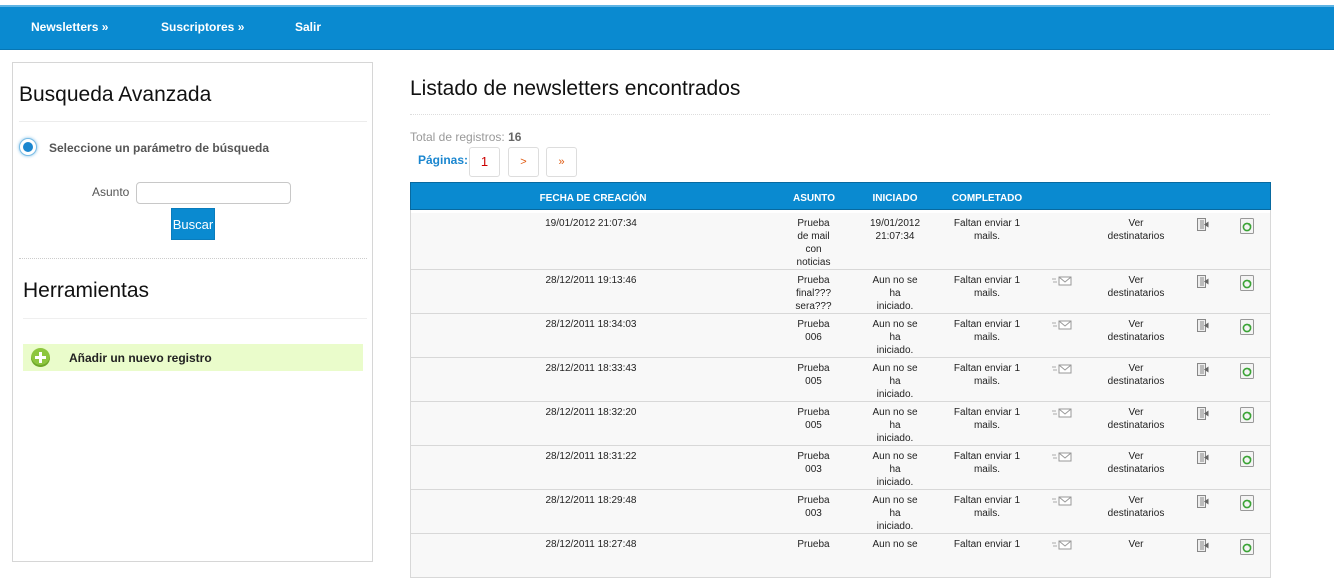 This screenshot has width=1334, height=578. What do you see at coordinates (591, 456) in the screenshot?
I see `cell-fecha: 28/12/2011 18:31:22` at bounding box center [591, 456].